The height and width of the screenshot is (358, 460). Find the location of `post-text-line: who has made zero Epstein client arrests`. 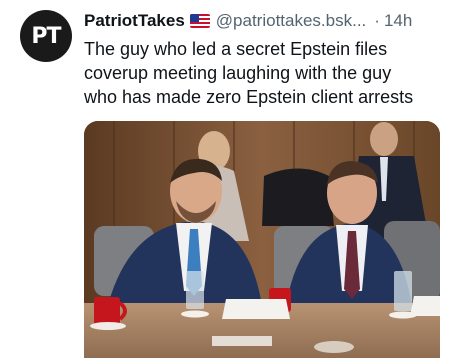

post-text-line: who has made zero Epstein client arrests is located at coordinates (249, 97).